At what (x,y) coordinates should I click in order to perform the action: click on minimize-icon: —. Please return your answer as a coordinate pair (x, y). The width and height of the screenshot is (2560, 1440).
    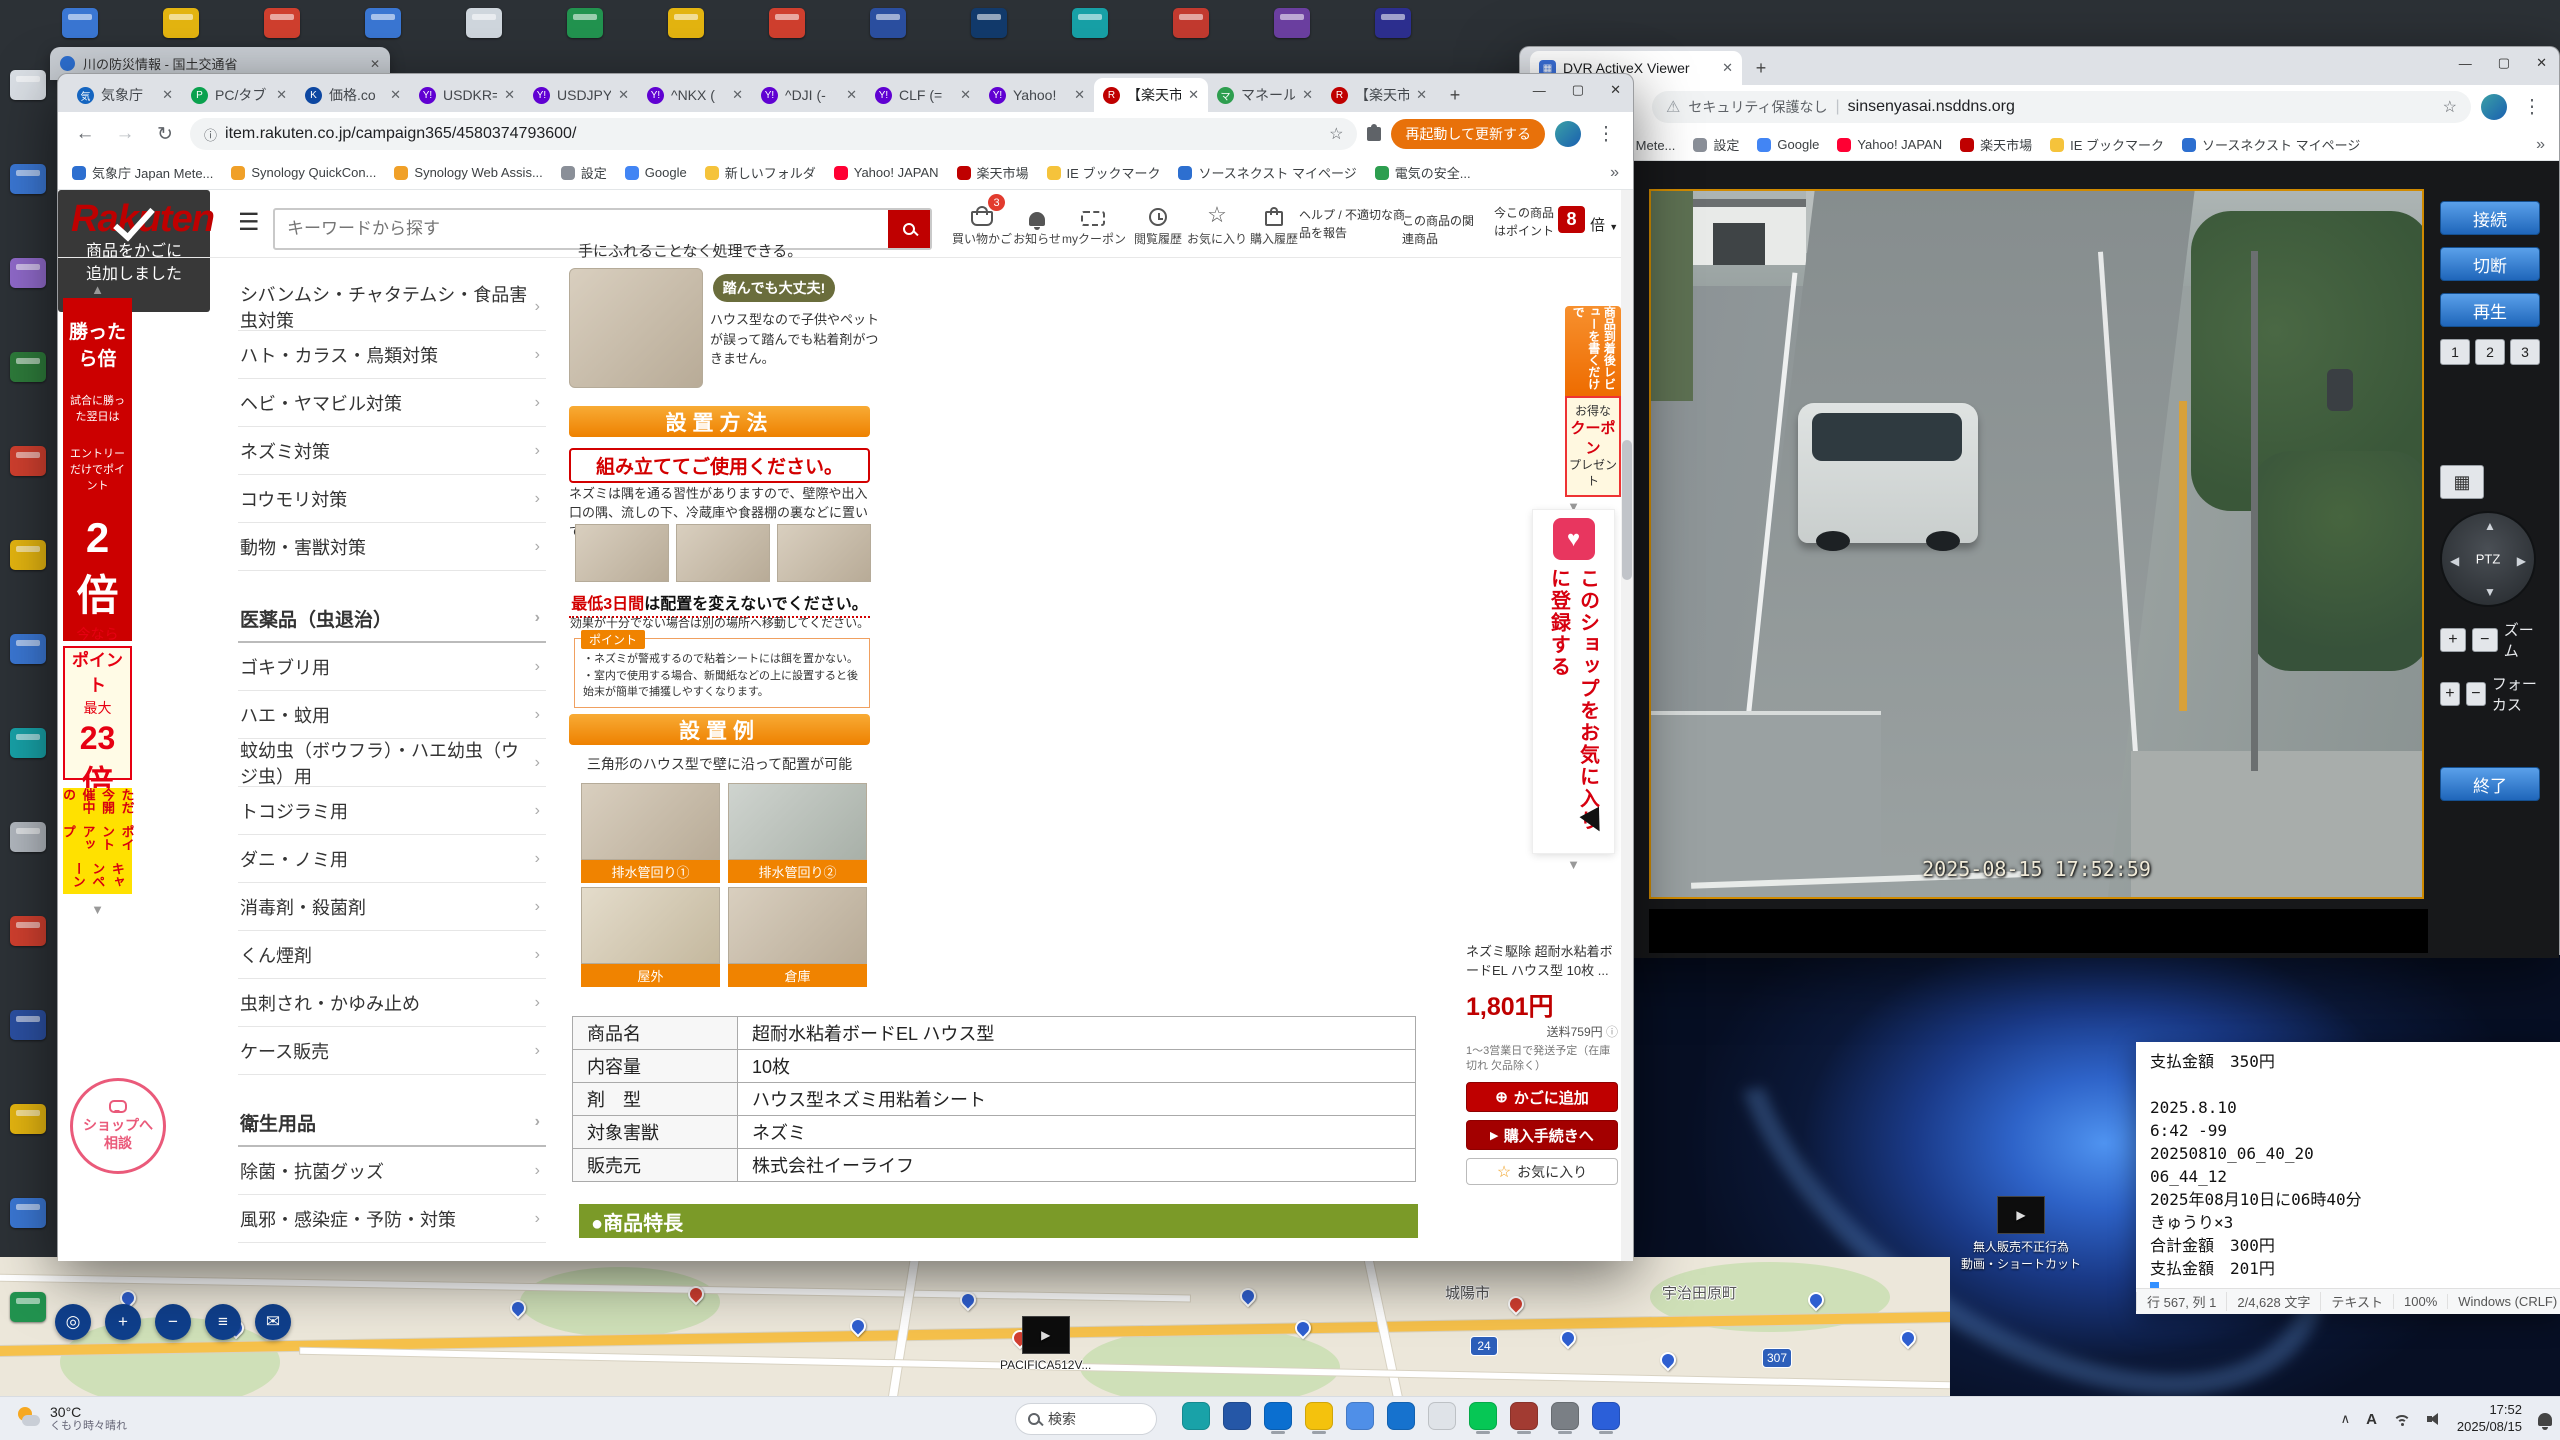
    Looking at the image, I should click on (2465, 63).